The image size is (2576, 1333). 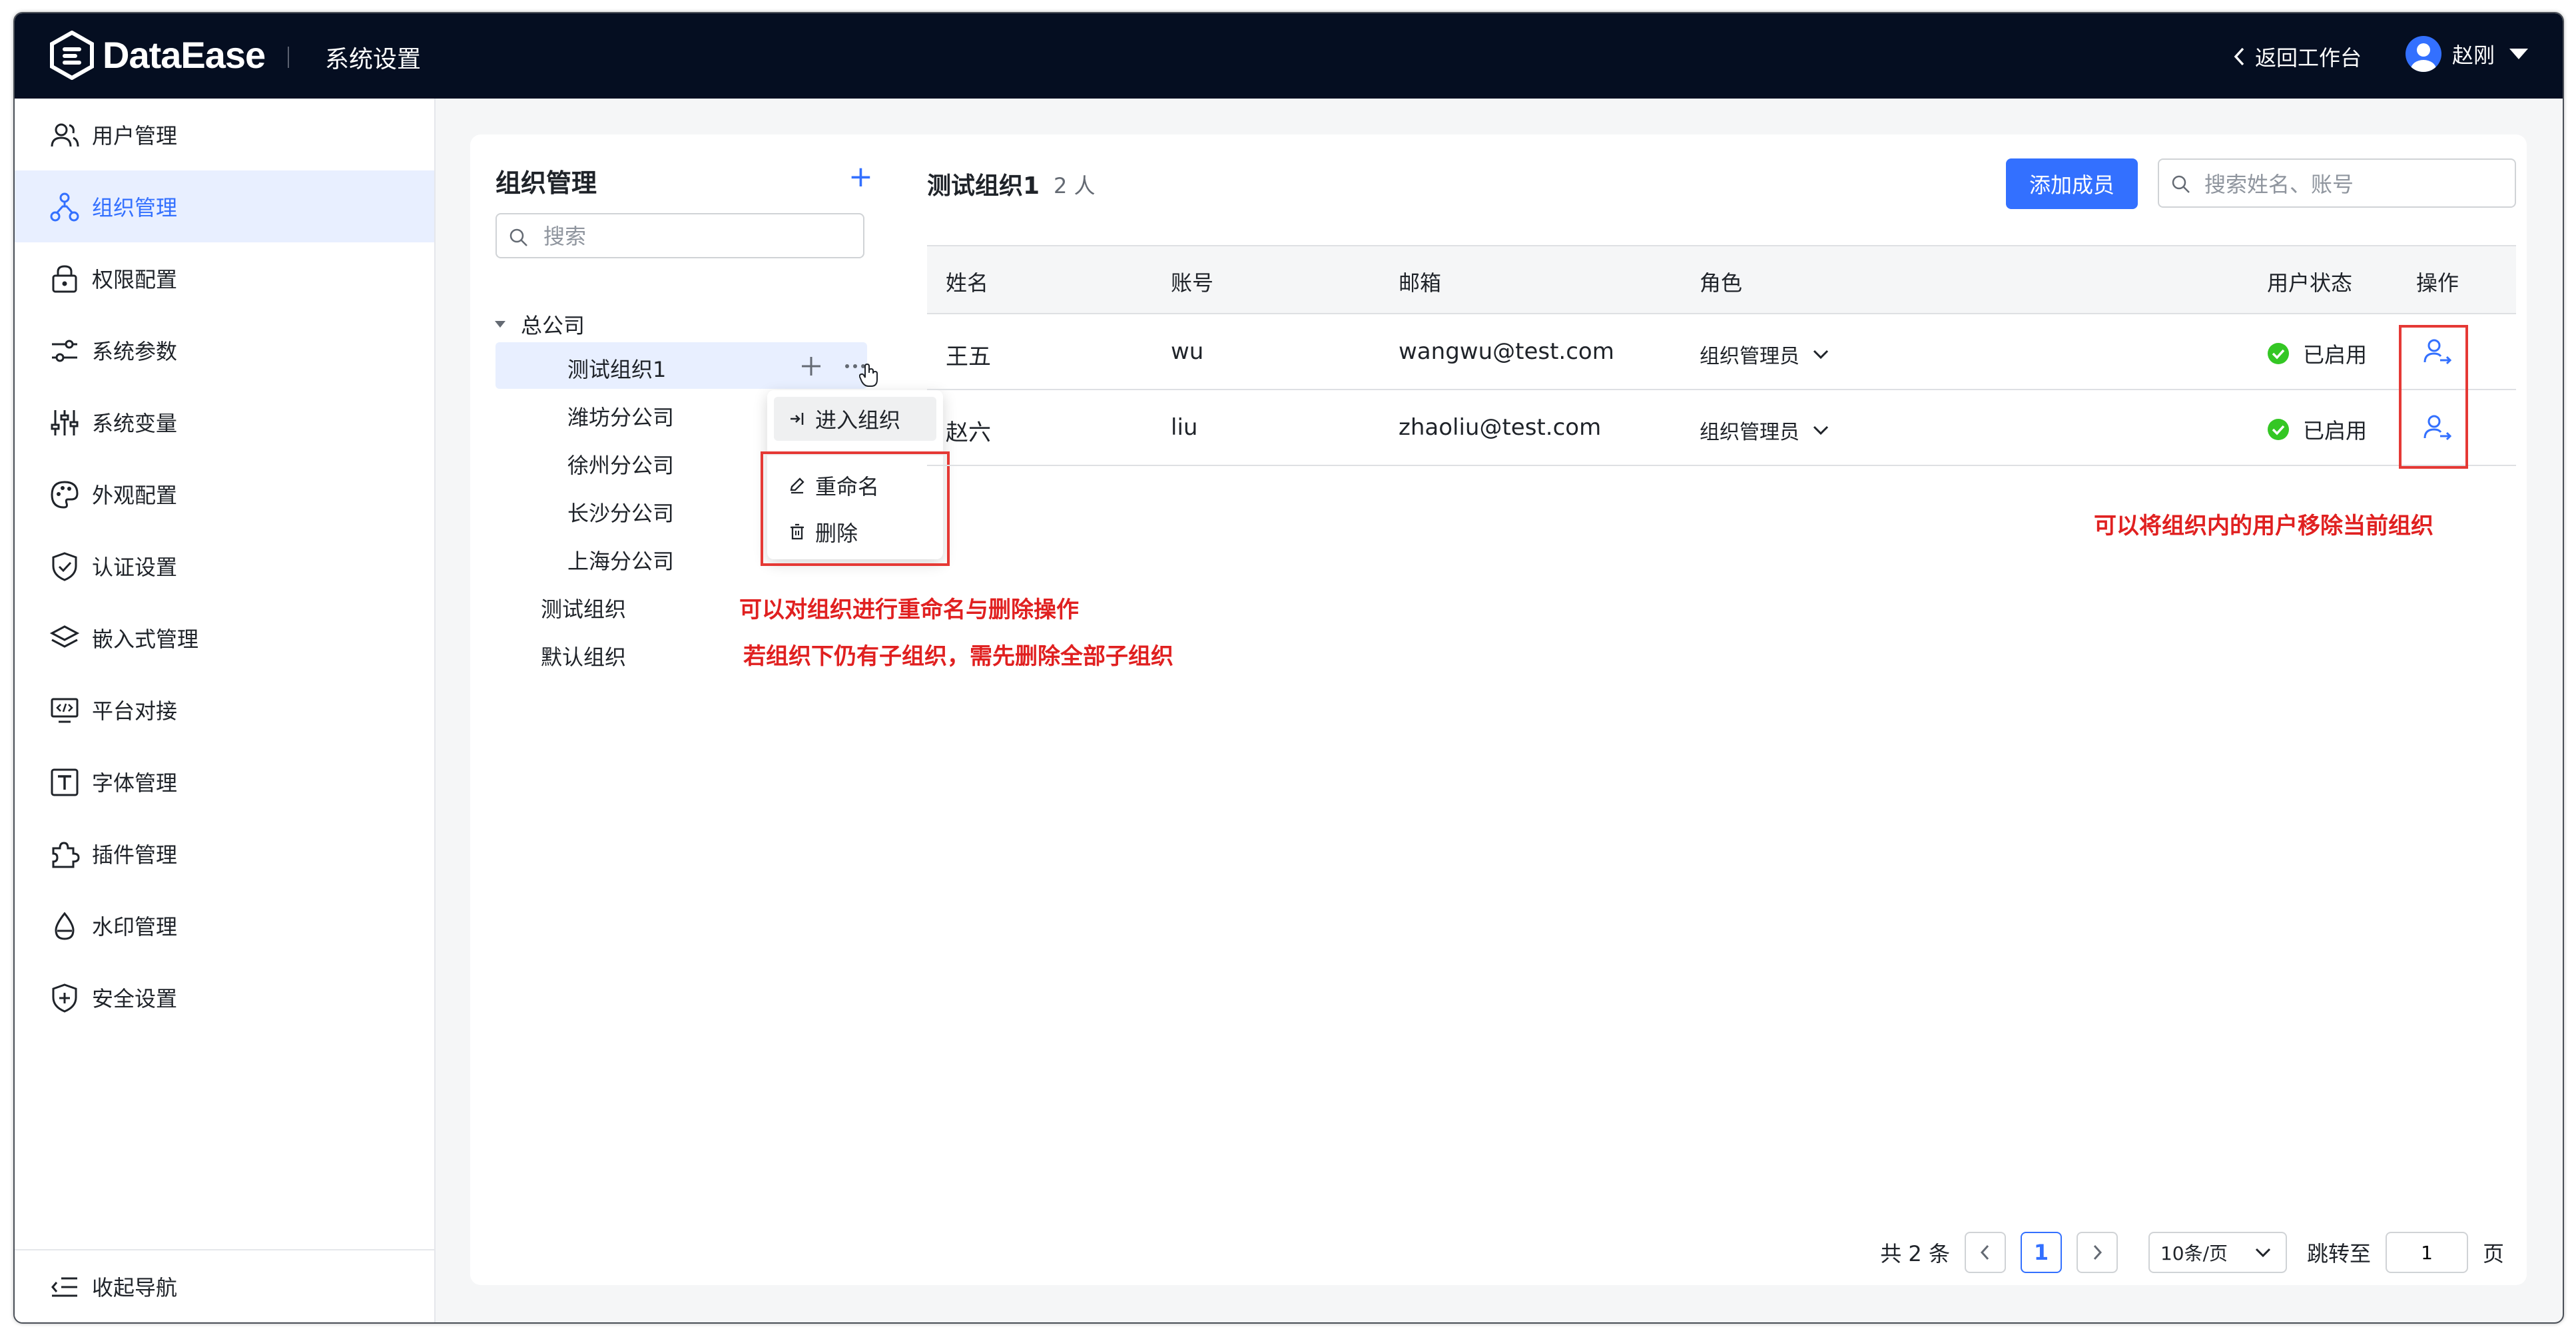 I want to click on tree-node-shanghai: 上海分公司, so click(x=620, y=560).